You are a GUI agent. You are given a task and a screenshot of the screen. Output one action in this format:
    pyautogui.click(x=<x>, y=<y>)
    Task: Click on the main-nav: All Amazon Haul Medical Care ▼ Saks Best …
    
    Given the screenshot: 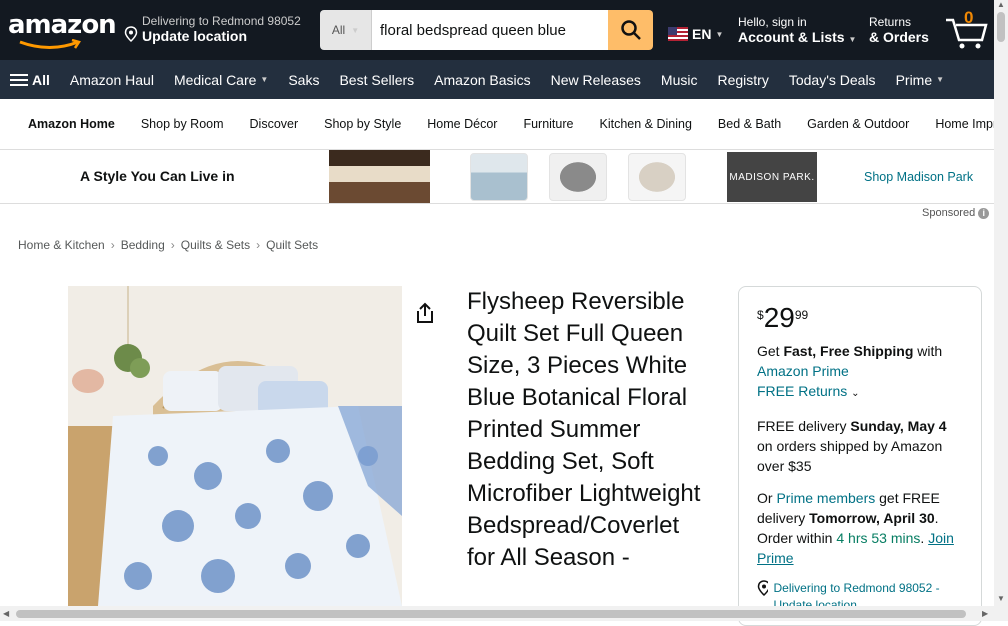 What is the action you would take?
    pyautogui.click(x=497, y=79)
    